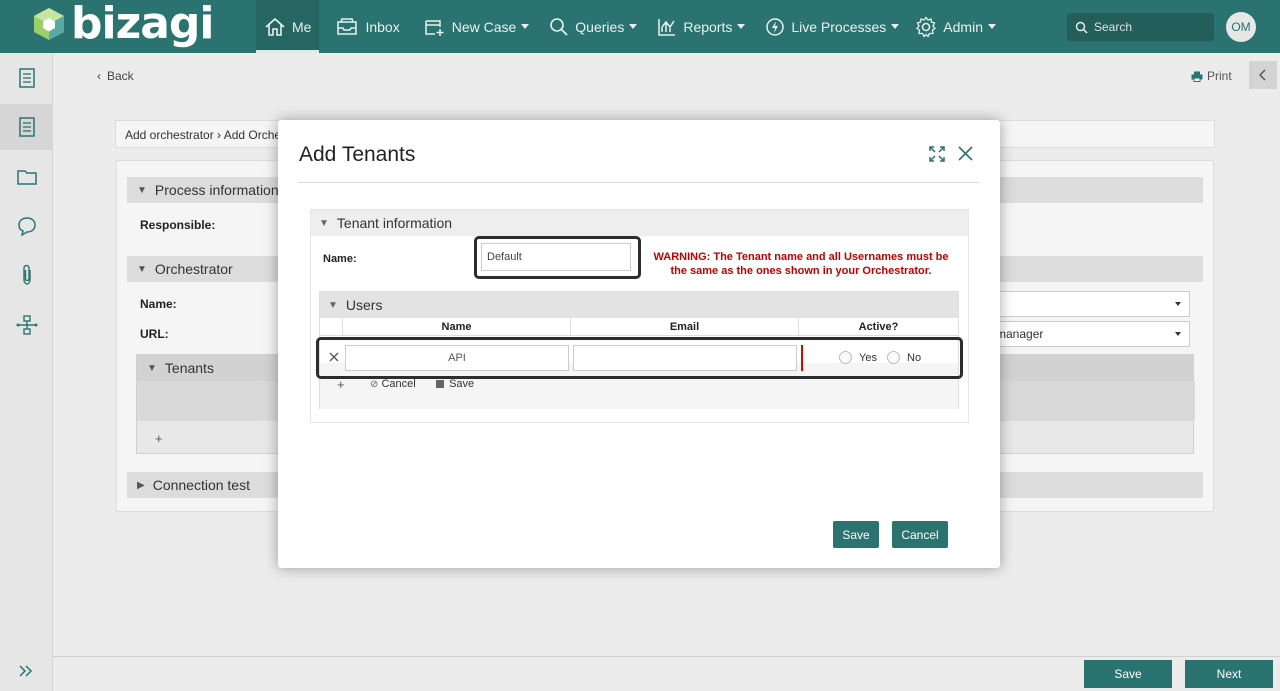 This screenshot has width=1280, height=691. Describe the element at coordinates (462, 384) in the screenshot. I see `row-save-label: Save` at that location.